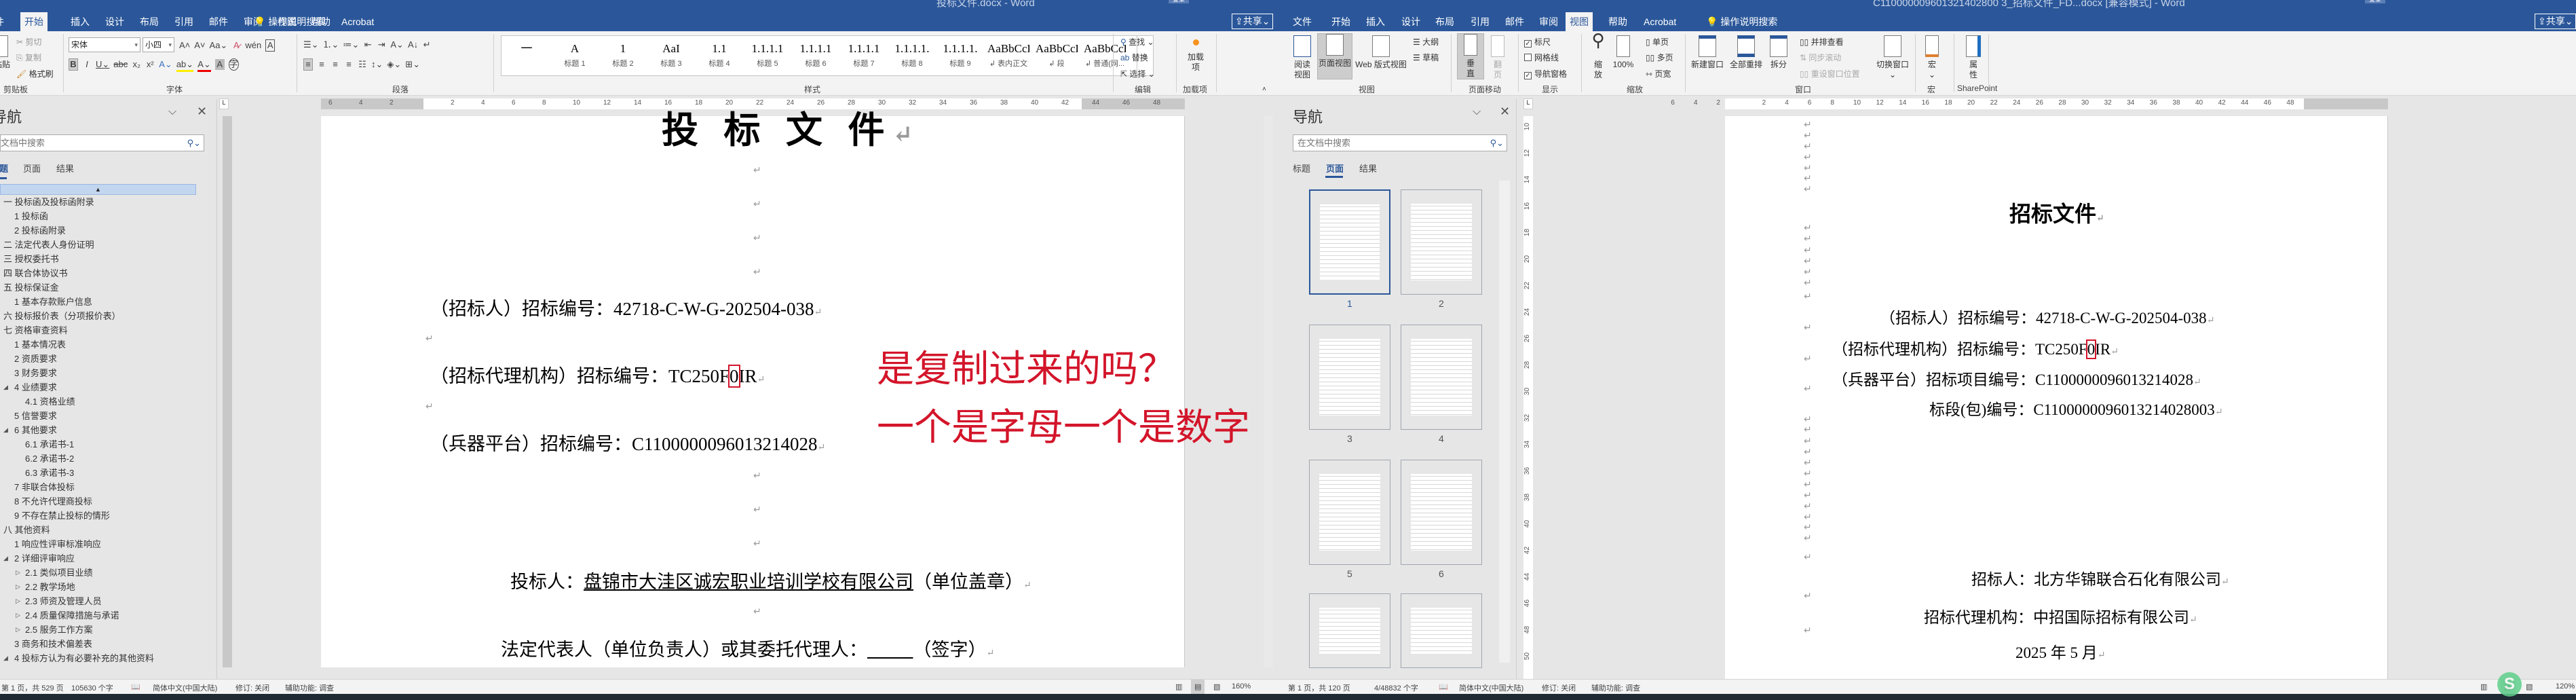  What do you see at coordinates (34, 21) in the screenshot?
I see `tab-1: 开始` at bounding box center [34, 21].